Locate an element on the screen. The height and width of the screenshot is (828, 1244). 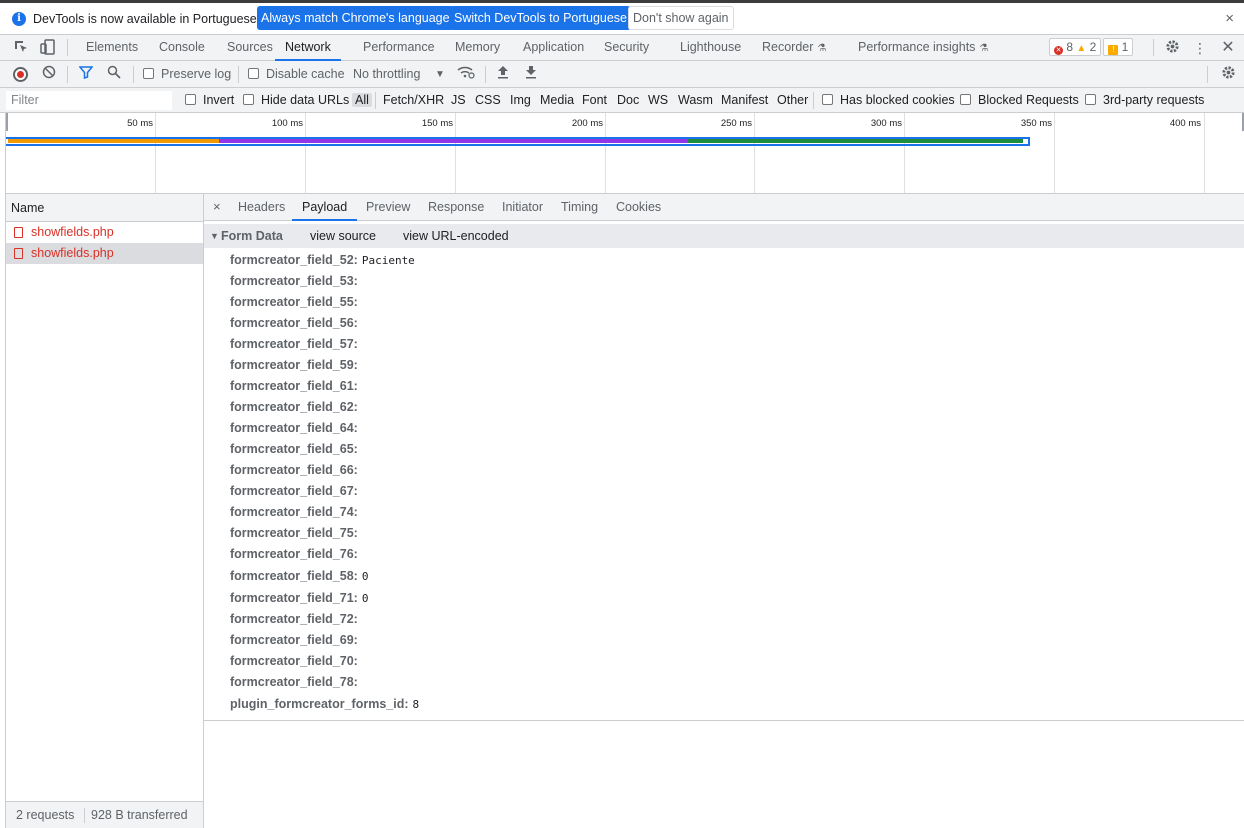
form-data-title: Form Data is located at coordinates (252, 236).